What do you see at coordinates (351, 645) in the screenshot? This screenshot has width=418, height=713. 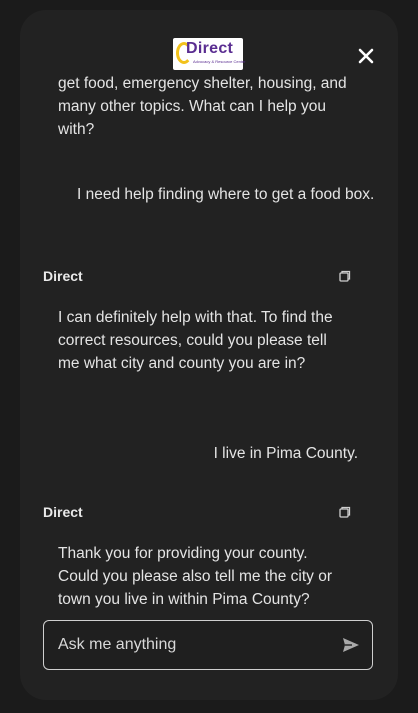 I see `send-icon` at bounding box center [351, 645].